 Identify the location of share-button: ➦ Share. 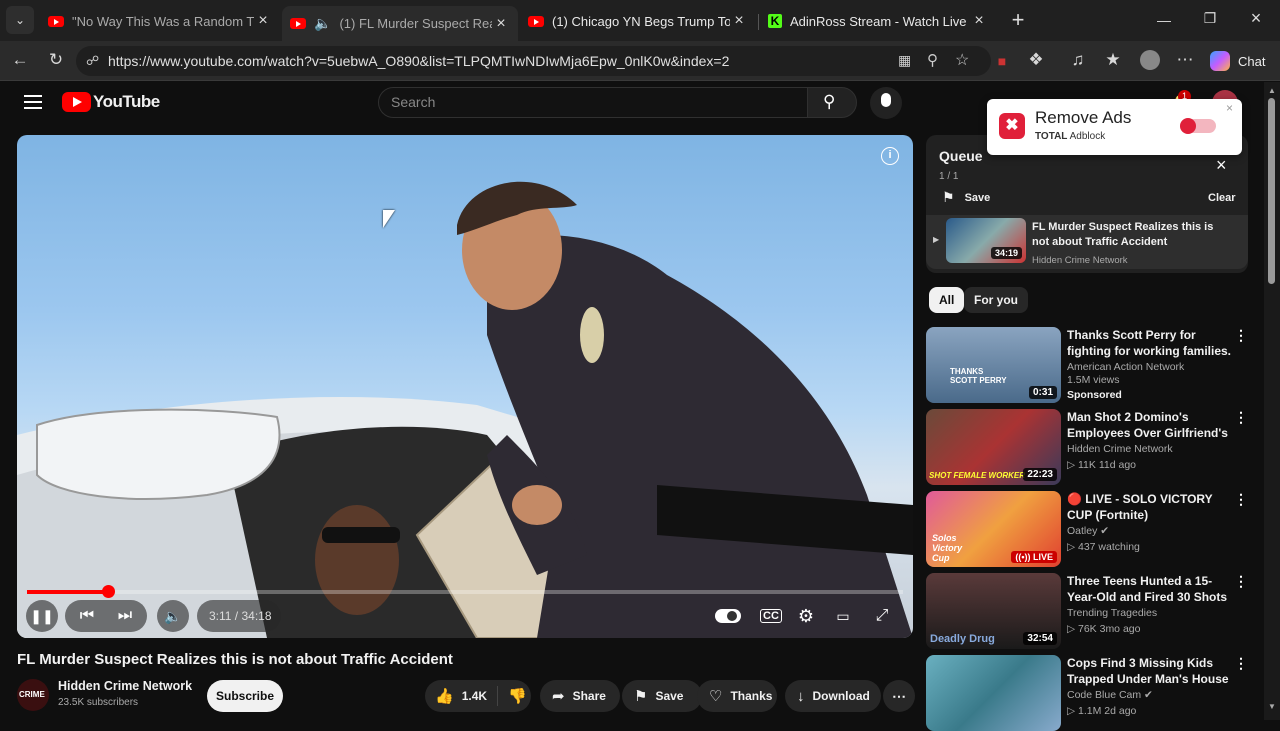
(580, 696).